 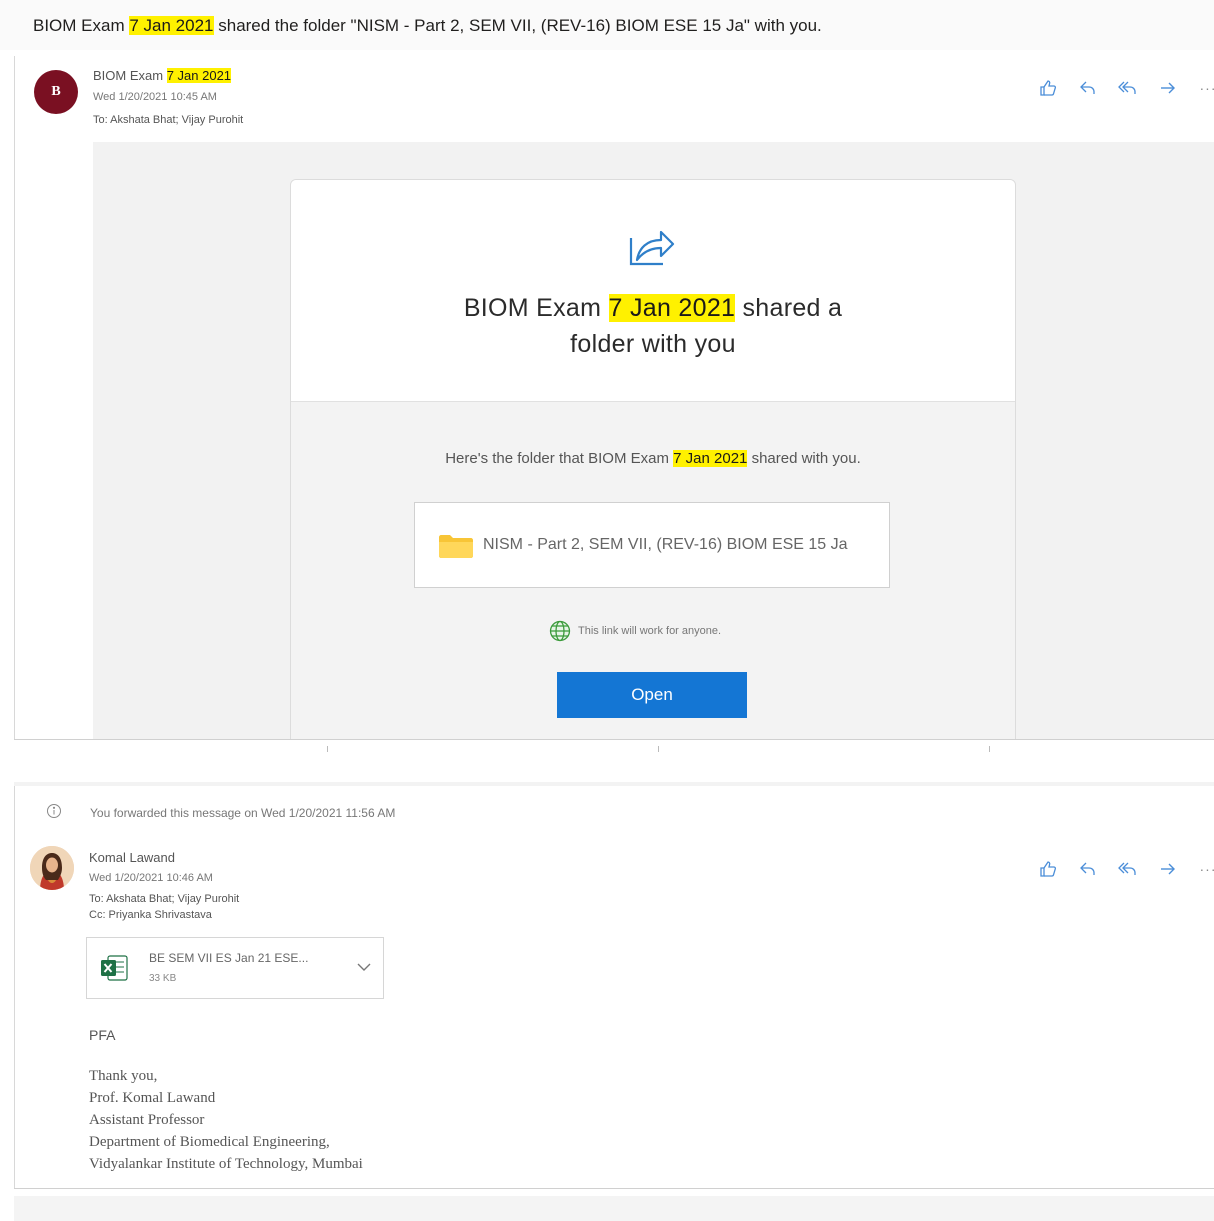 I want to click on sender-name: BIOM Exam 7 Jan 2021, so click(x=162, y=75).